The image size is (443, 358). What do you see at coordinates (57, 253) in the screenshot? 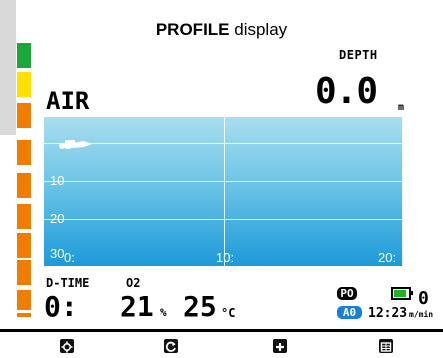
I see `y-tick-label: 30` at bounding box center [57, 253].